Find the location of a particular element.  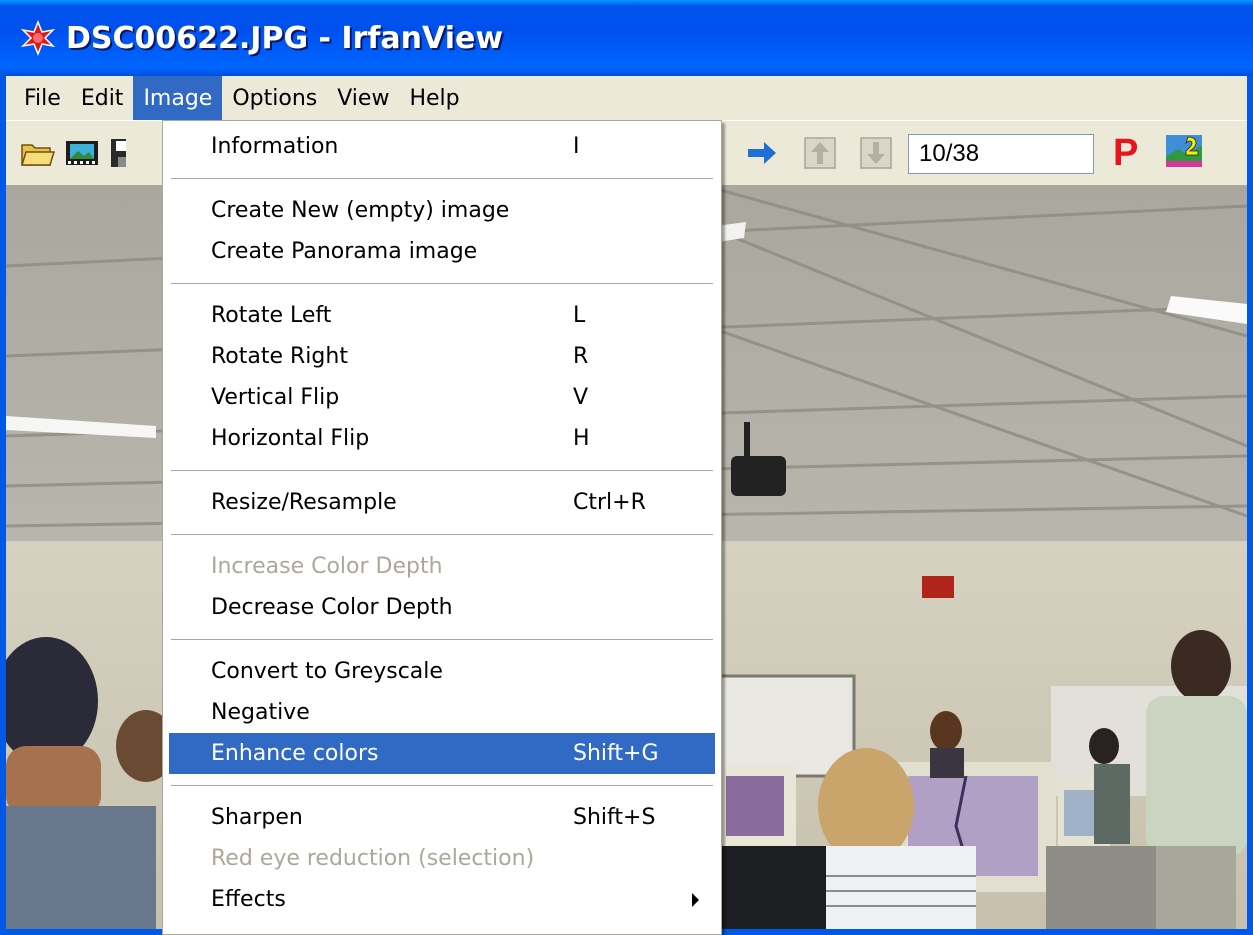

menu-image: Image is located at coordinates (178, 98).